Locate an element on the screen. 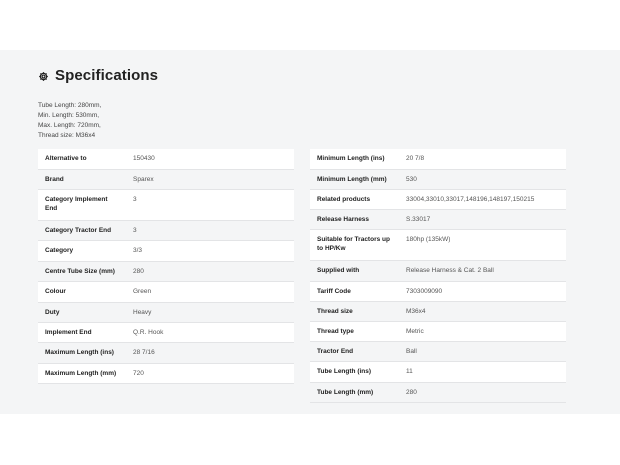 Image resolution: width=620 pixels, height=465 pixels. spec-row: Thread type Metric is located at coordinates (438, 331).